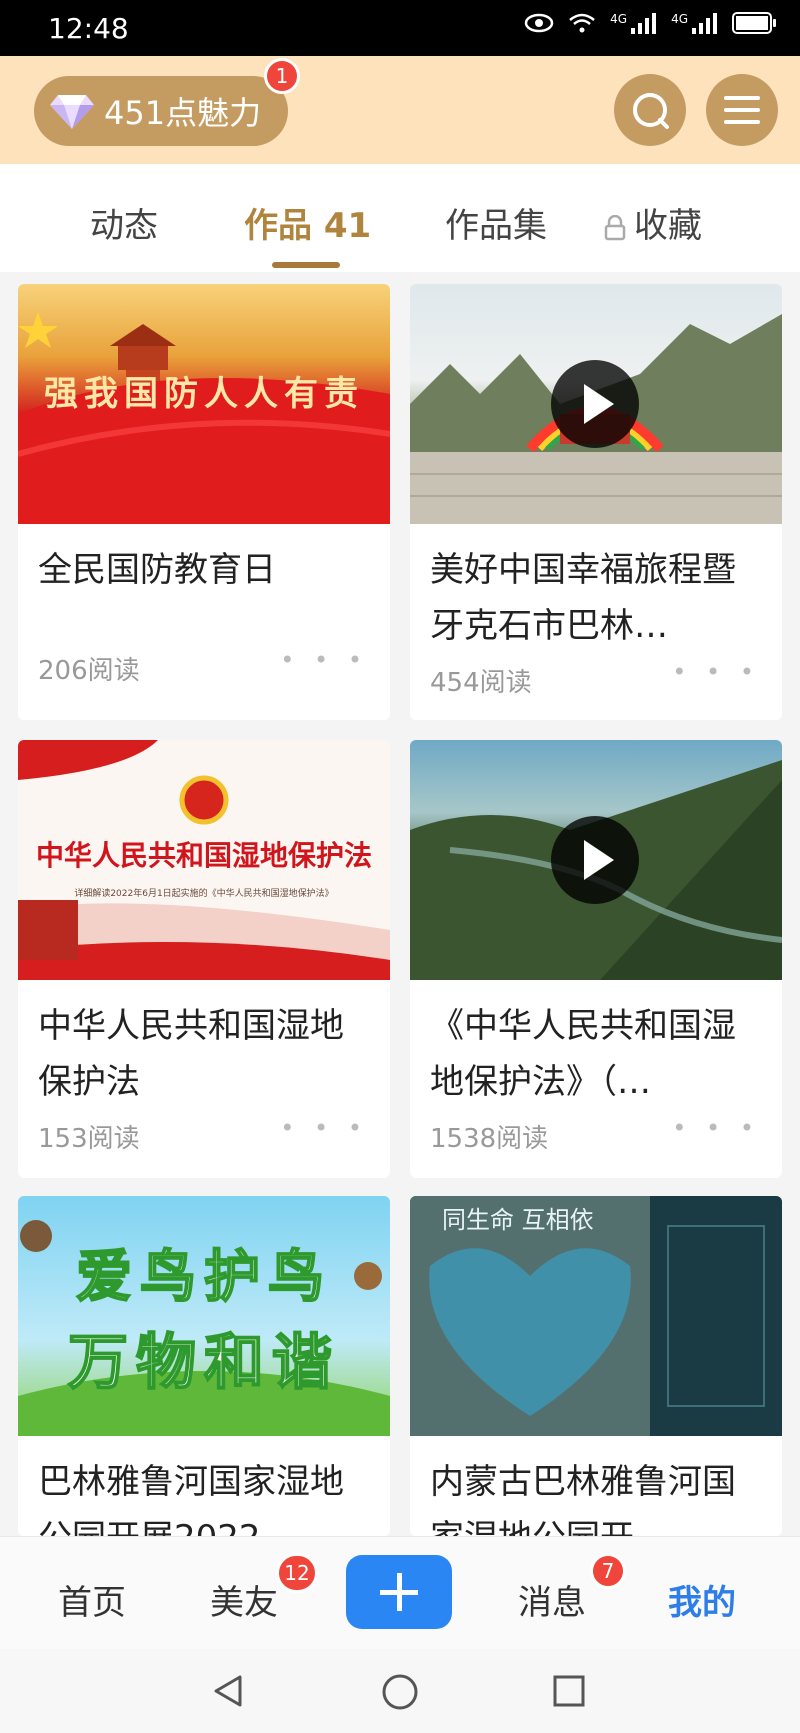 The image size is (800, 1733). I want to click on network-type-1: 4G, so click(619, 19).